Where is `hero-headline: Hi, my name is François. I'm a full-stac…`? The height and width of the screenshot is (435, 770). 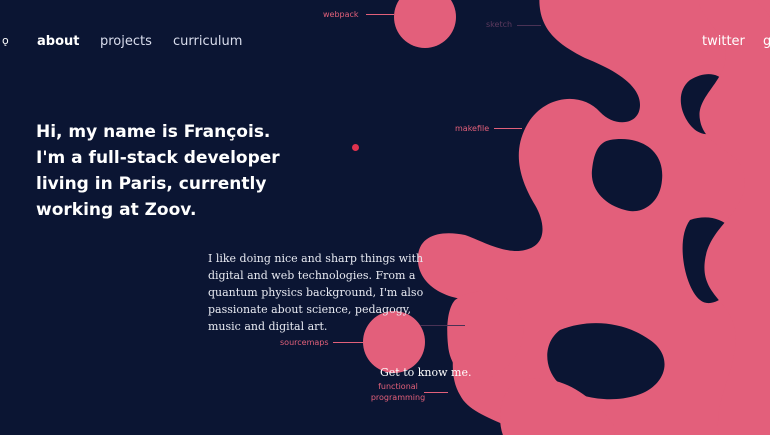 hero-headline: Hi, my name is François. I'm a full-stac… is located at coordinates (158, 171).